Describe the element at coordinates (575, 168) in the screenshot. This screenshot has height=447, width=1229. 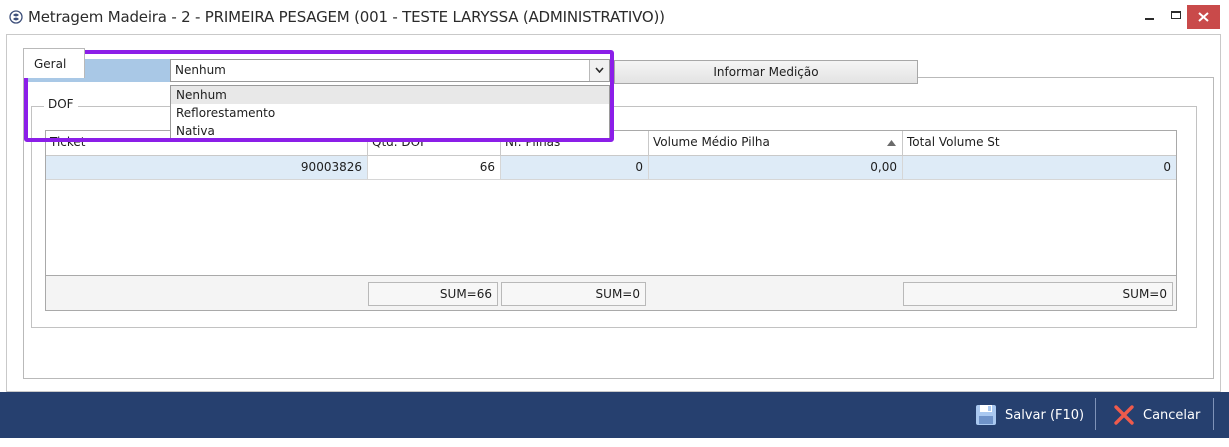
I see `cell-nr-pilhas: 0` at that location.